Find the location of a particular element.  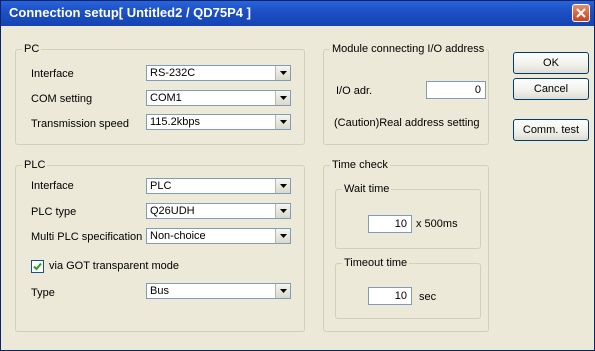

wait-time-input: 10 is located at coordinates (390, 224).